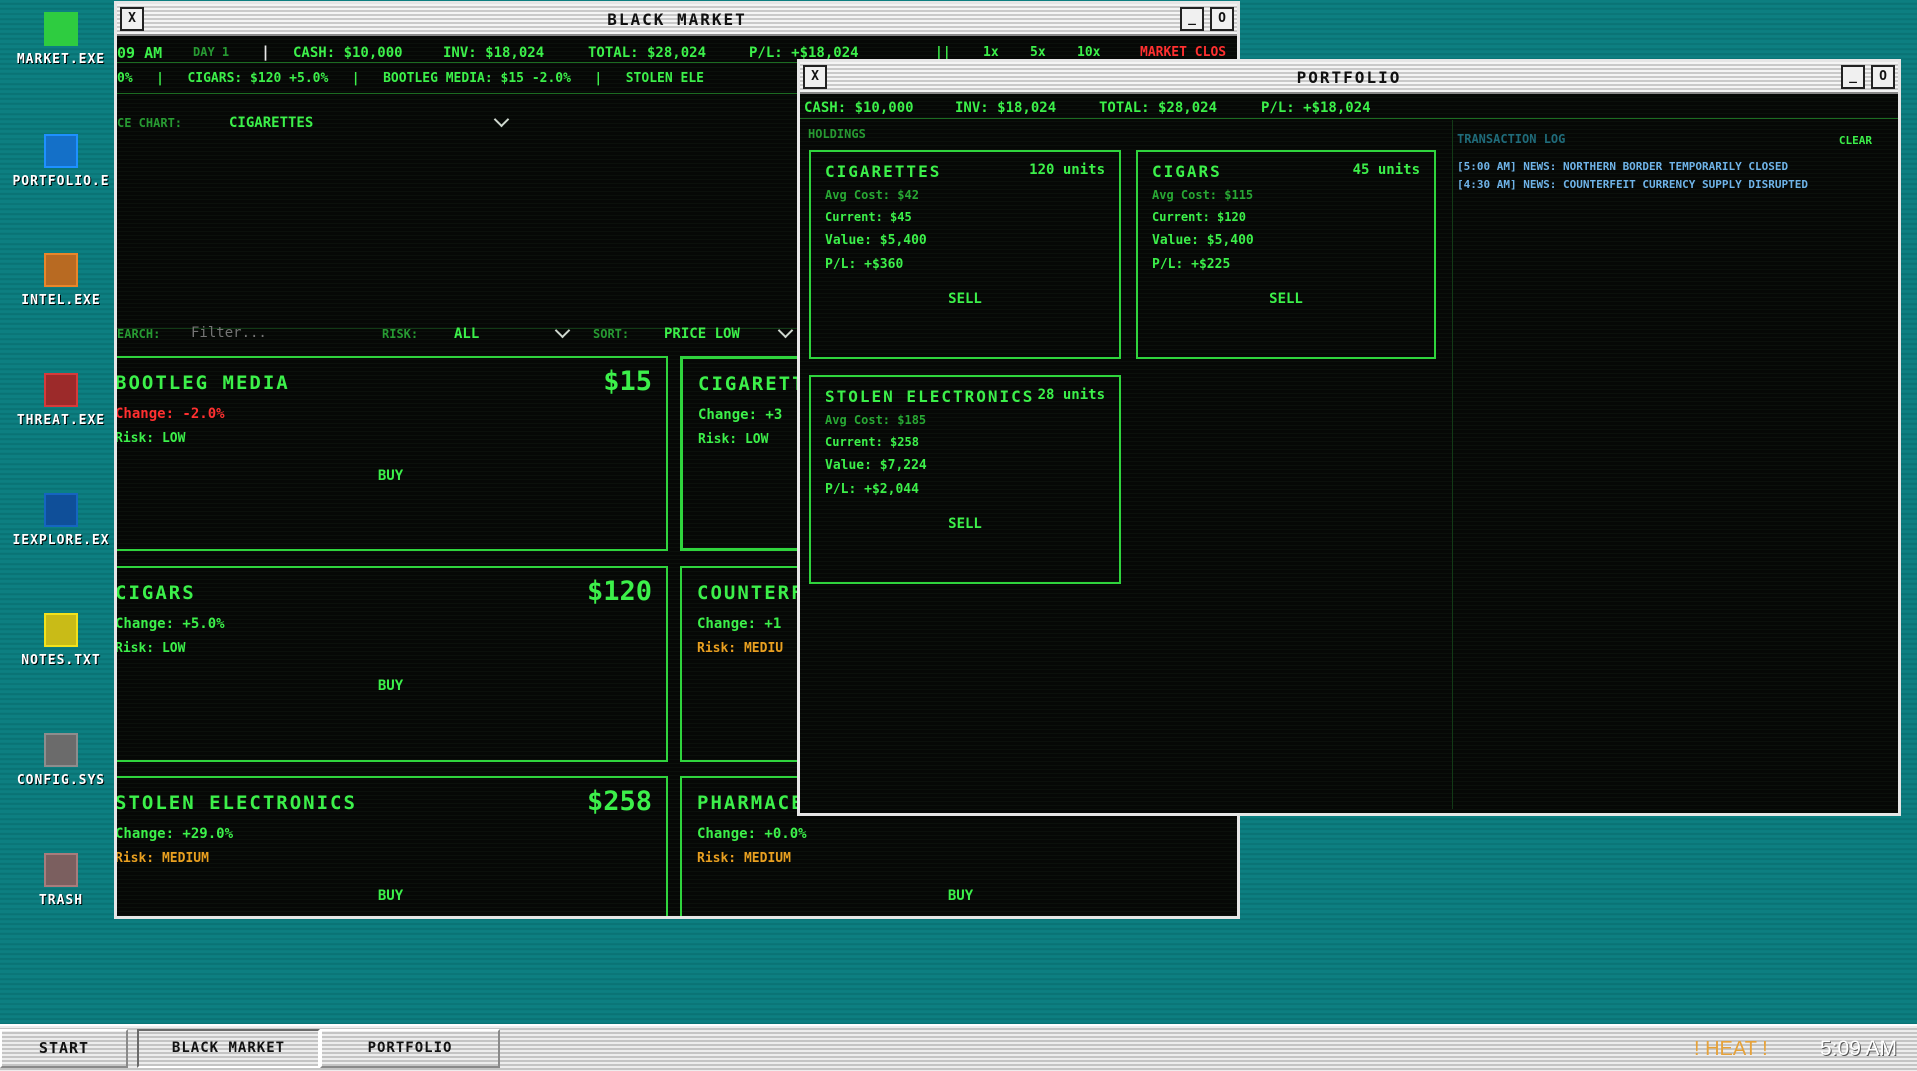  What do you see at coordinates (1203, 195) in the screenshot?
I see `holding-avg-cost: Avg Cost: $115` at bounding box center [1203, 195].